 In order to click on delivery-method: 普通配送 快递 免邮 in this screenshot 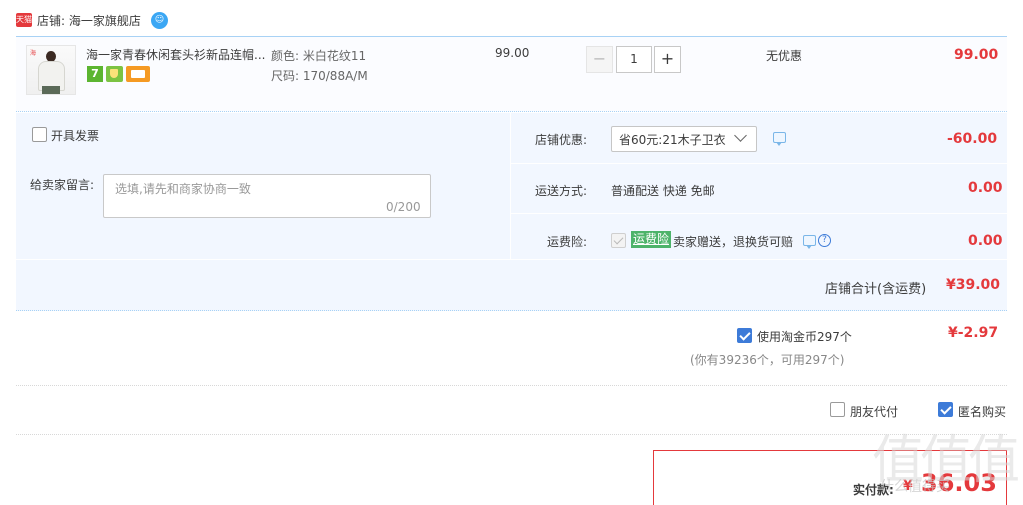, I will do `click(663, 191)`.